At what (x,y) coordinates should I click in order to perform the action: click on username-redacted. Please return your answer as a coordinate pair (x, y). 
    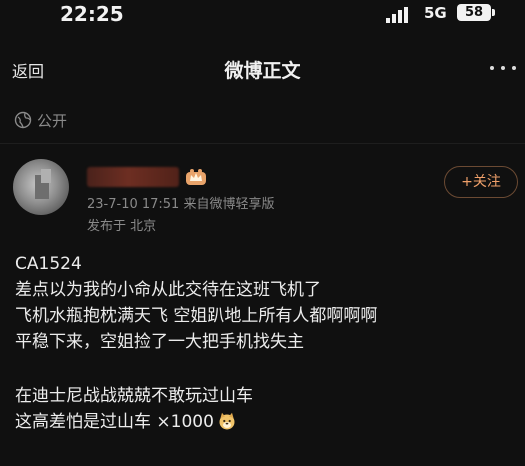
    Looking at the image, I should click on (133, 177).